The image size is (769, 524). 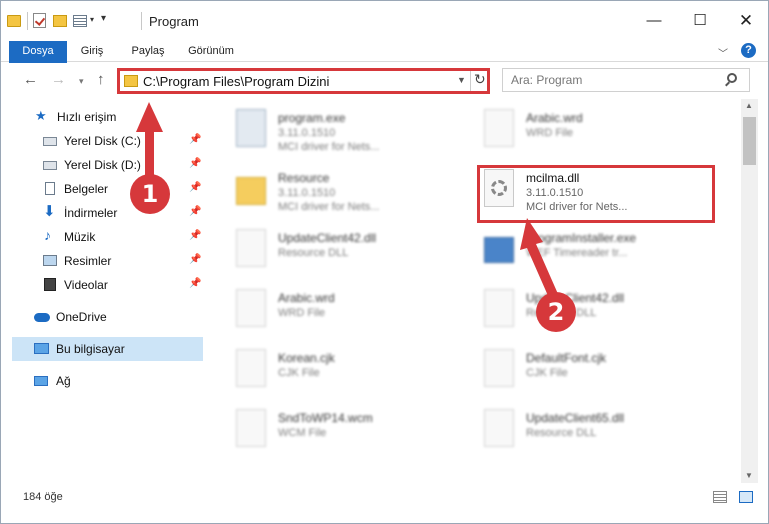 I want to click on file-name: Arabic.wrd, so click(x=306, y=298).